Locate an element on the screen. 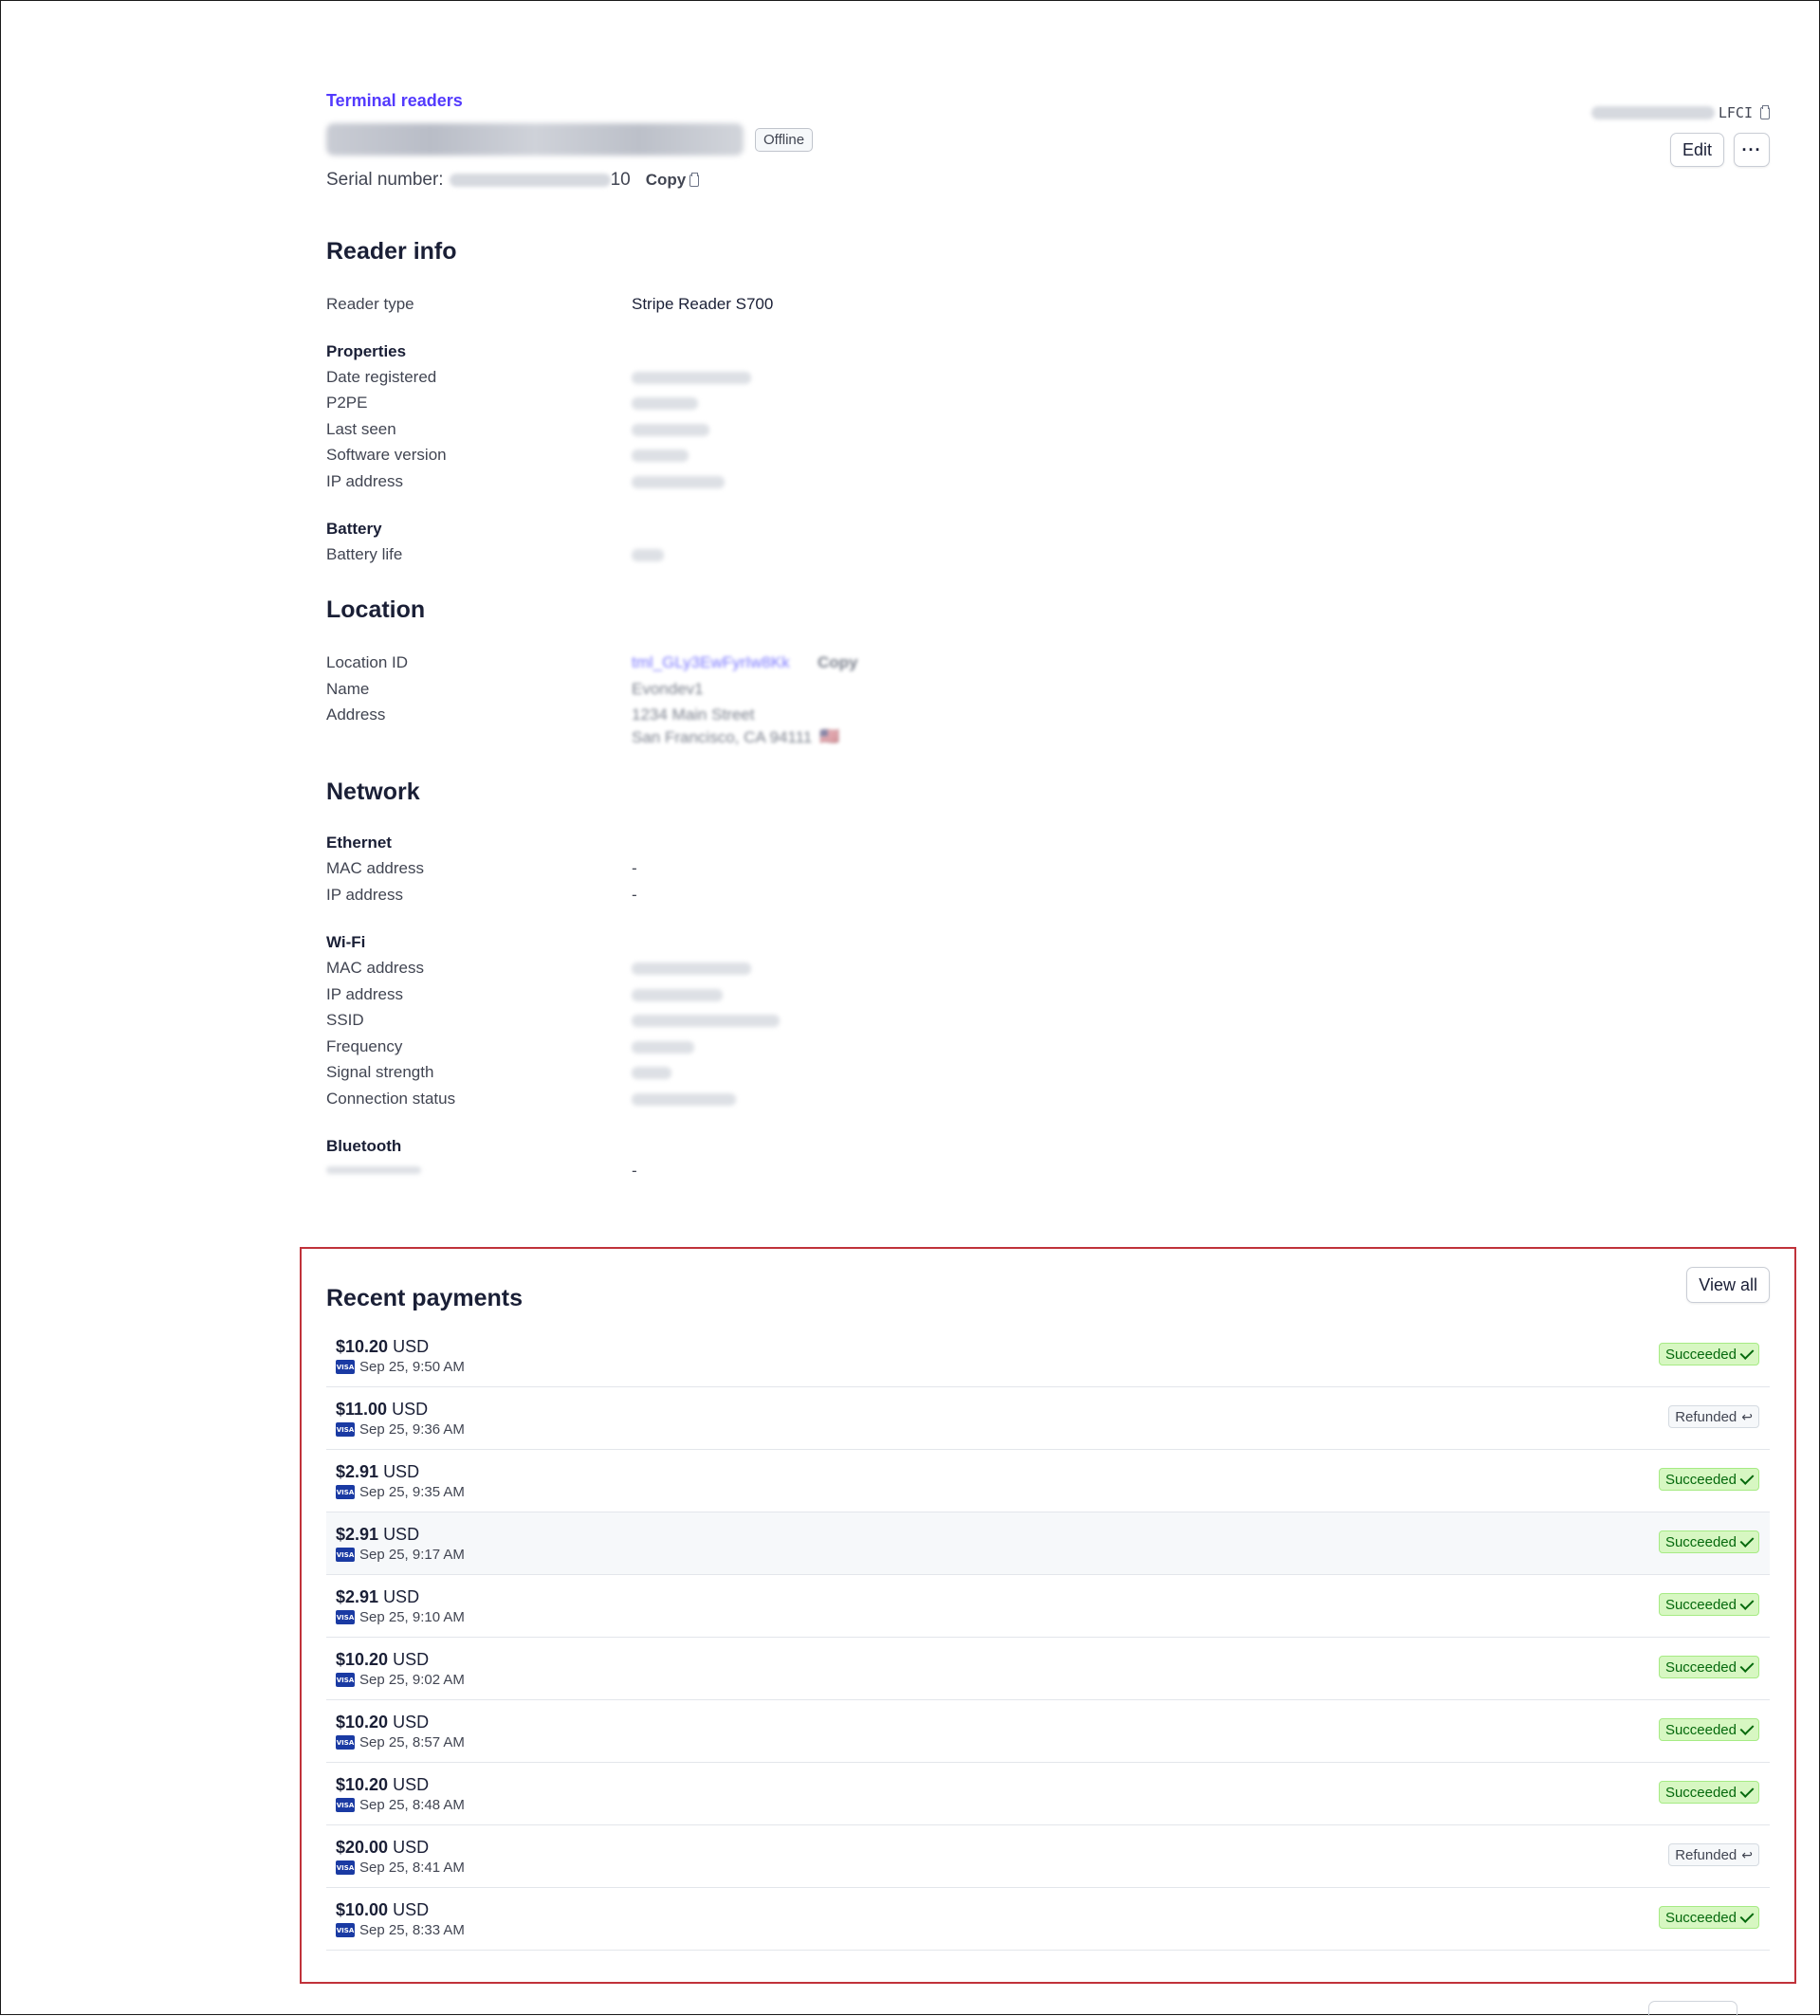 This screenshot has height=2016, width=1820. section-title-location: Location is located at coordinates (376, 609).